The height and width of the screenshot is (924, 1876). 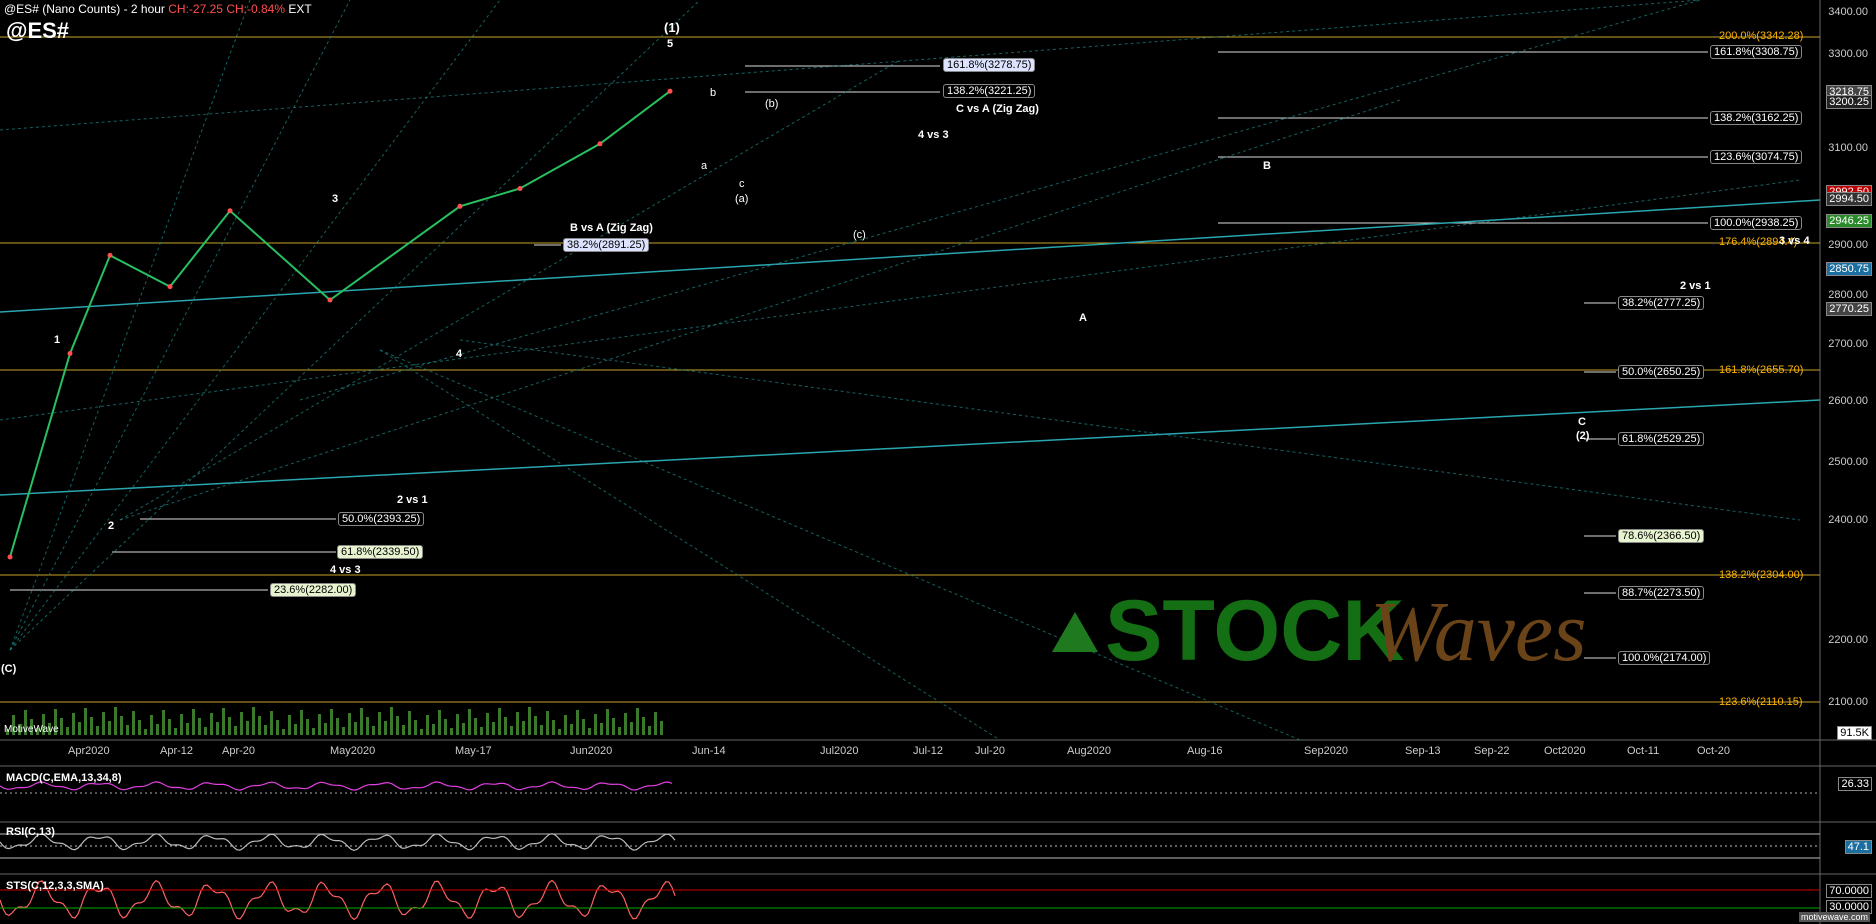 What do you see at coordinates (255, 9) in the screenshot?
I see `change-pct: CH:-0.84%` at bounding box center [255, 9].